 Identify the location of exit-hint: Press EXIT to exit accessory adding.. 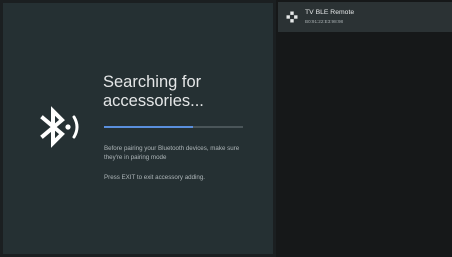
(154, 177).